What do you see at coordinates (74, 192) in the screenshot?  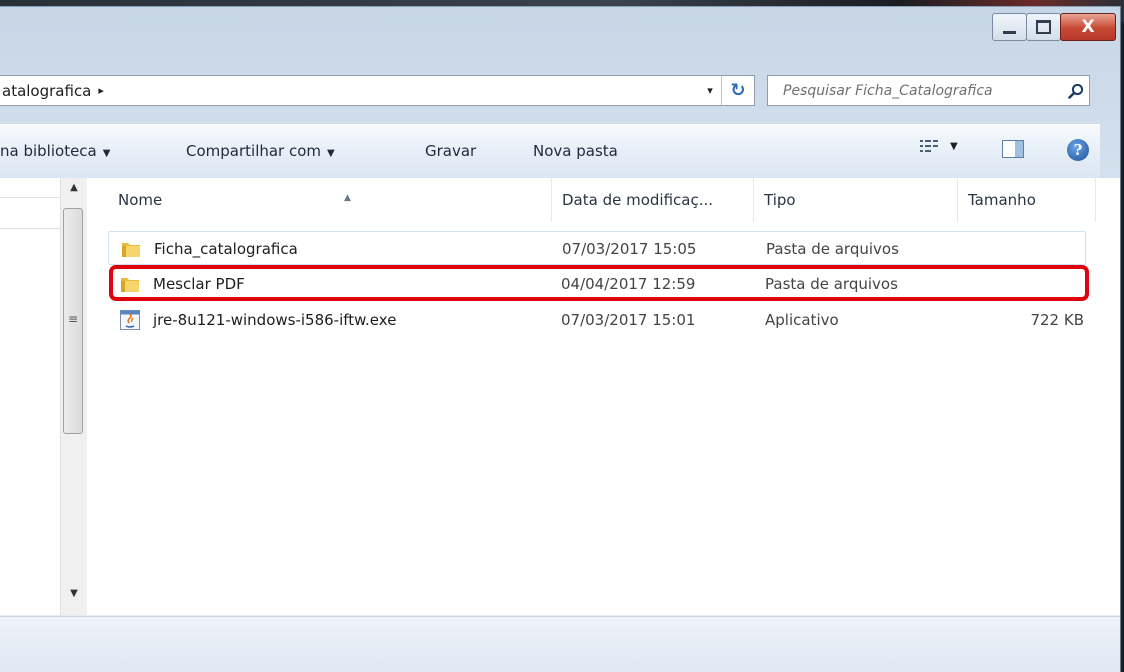 I see `scroll-up-icon: ▲` at bounding box center [74, 192].